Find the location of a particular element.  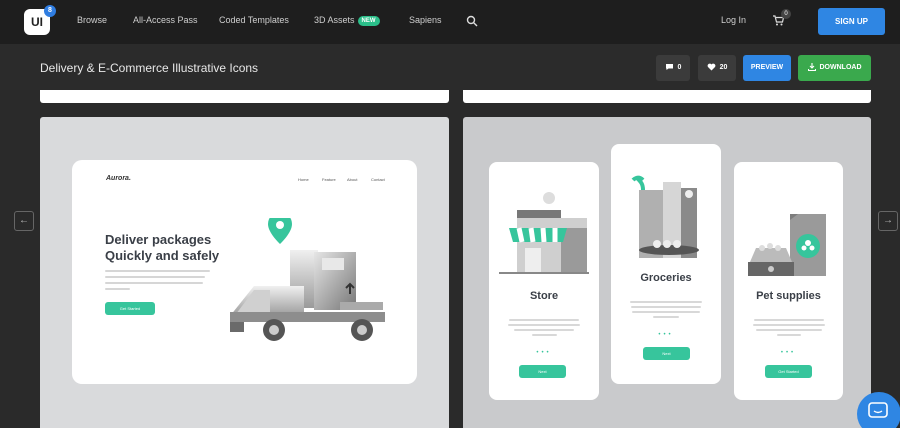

cart-count: 0 is located at coordinates (786, 14).